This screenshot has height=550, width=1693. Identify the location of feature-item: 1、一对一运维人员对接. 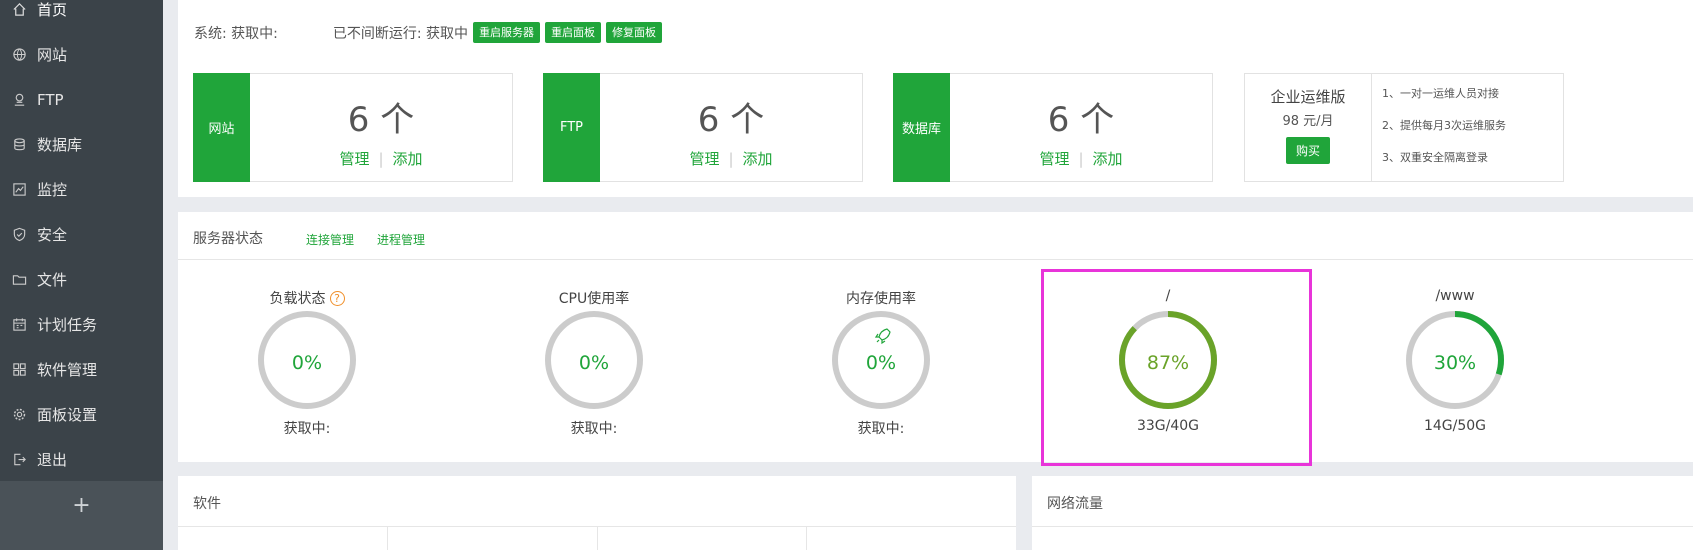
(1440, 93).